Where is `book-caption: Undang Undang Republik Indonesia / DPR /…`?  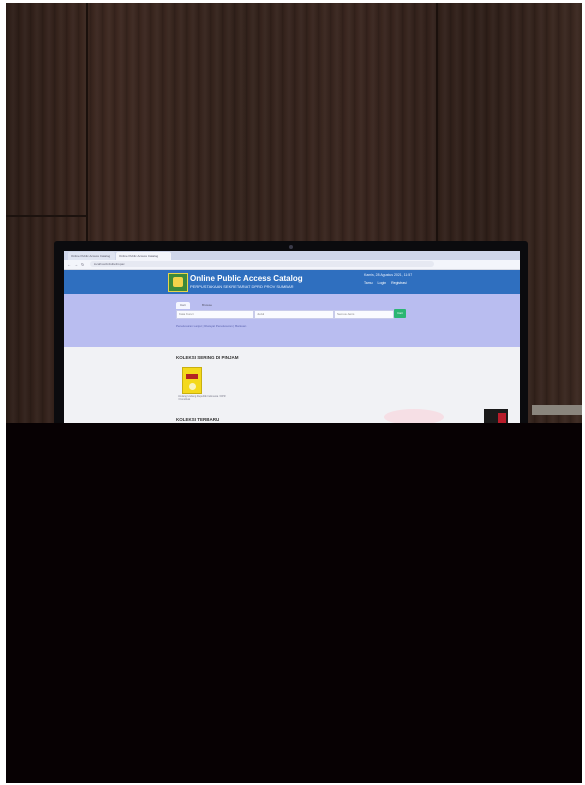
book-caption: Undang Undang Republik Indonesia / DPR /… is located at coordinates (202, 398).